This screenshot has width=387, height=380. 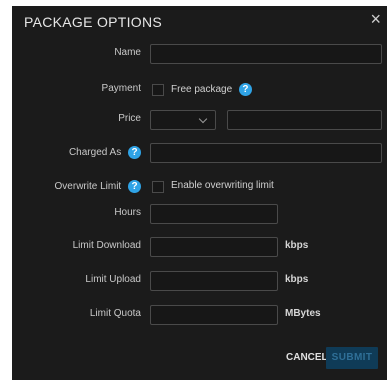 I want to click on limit-download-input, so click(x=214, y=247).